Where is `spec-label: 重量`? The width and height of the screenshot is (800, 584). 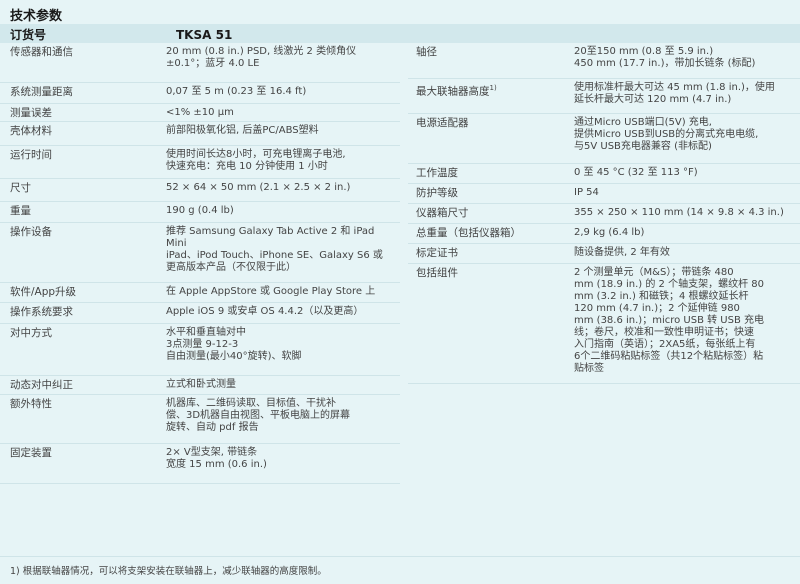
spec-label: 重量 is located at coordinates (83, 212).